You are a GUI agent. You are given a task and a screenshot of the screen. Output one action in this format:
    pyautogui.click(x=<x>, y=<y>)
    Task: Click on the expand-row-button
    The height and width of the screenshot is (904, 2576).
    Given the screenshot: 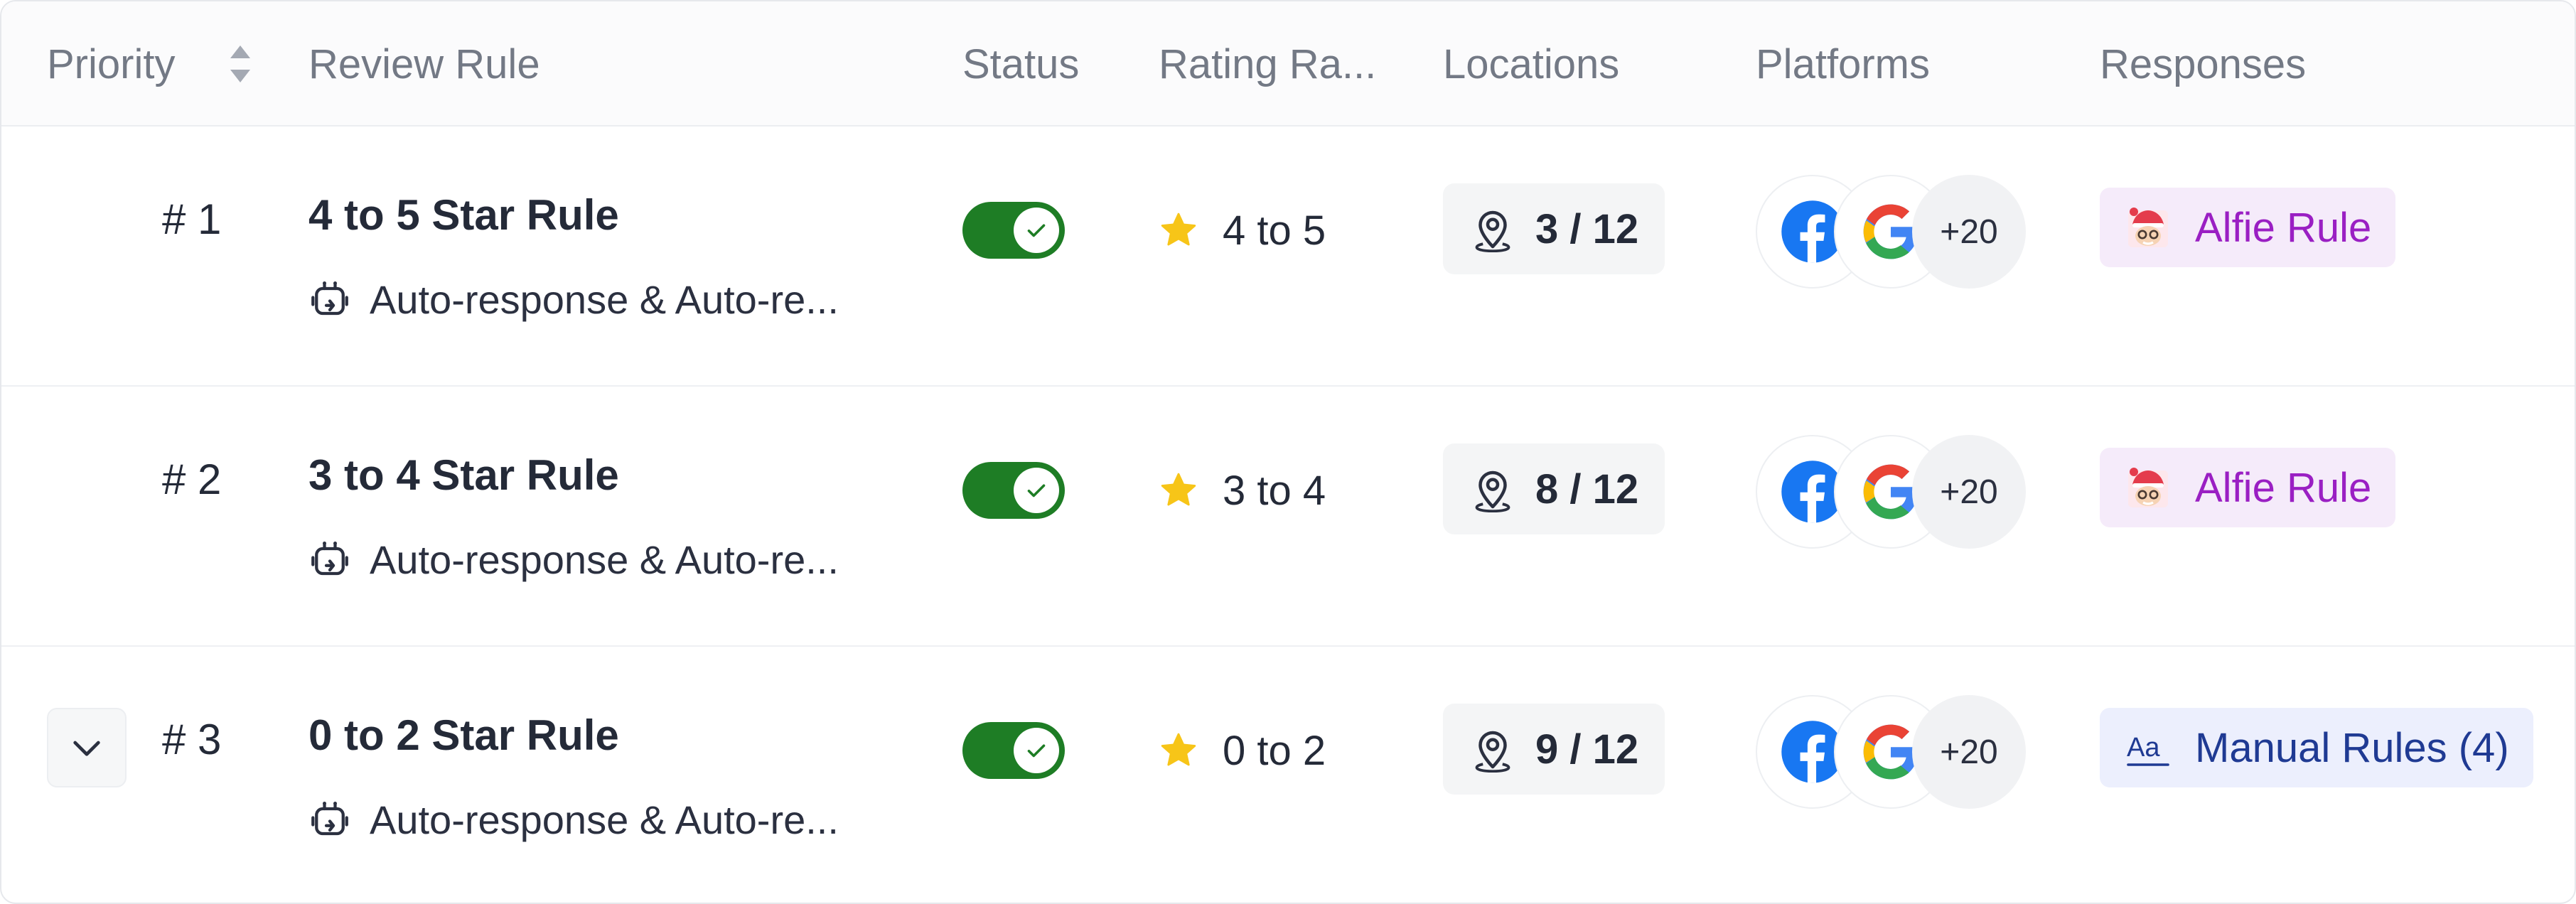 What is the action you would take?
    pyautogui.click(x=87, y=747)
    